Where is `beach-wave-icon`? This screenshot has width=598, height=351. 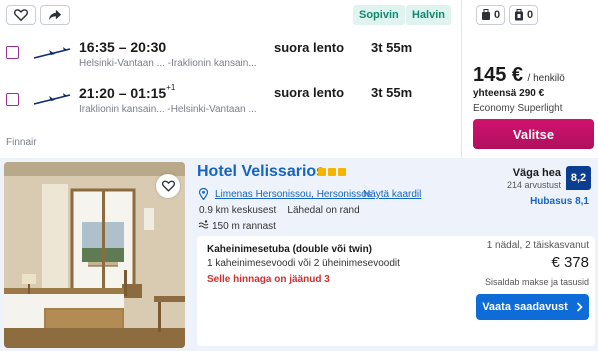 beach-wave-icon is located at coordinates (203, 224).